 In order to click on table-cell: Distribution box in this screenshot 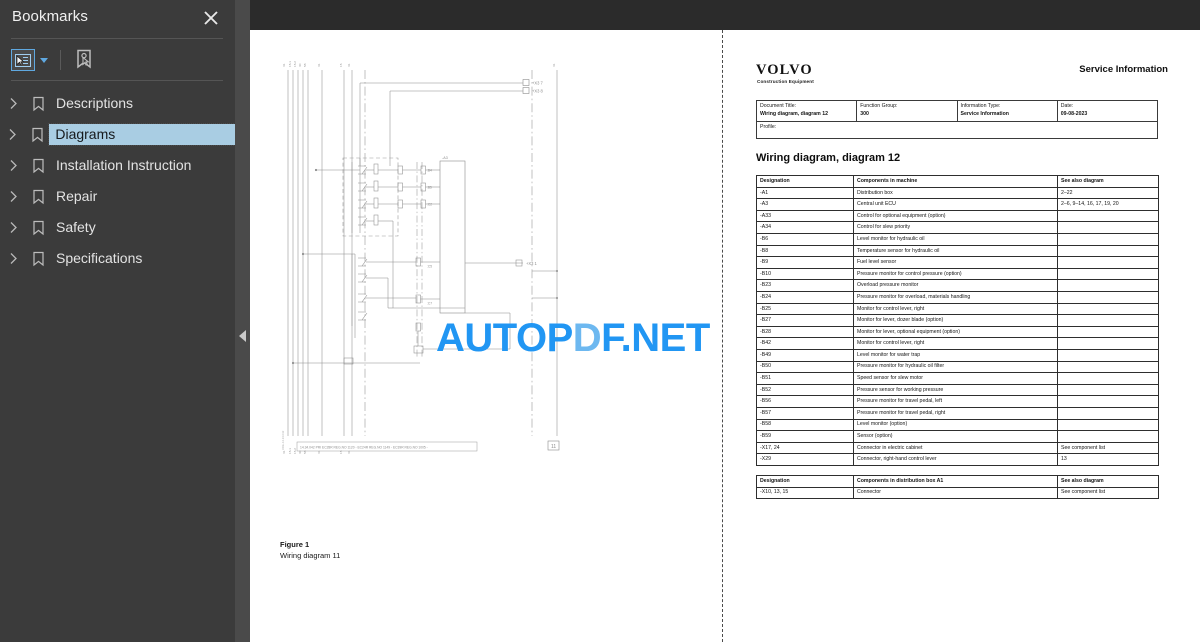, I will do `click(955, 193)`.